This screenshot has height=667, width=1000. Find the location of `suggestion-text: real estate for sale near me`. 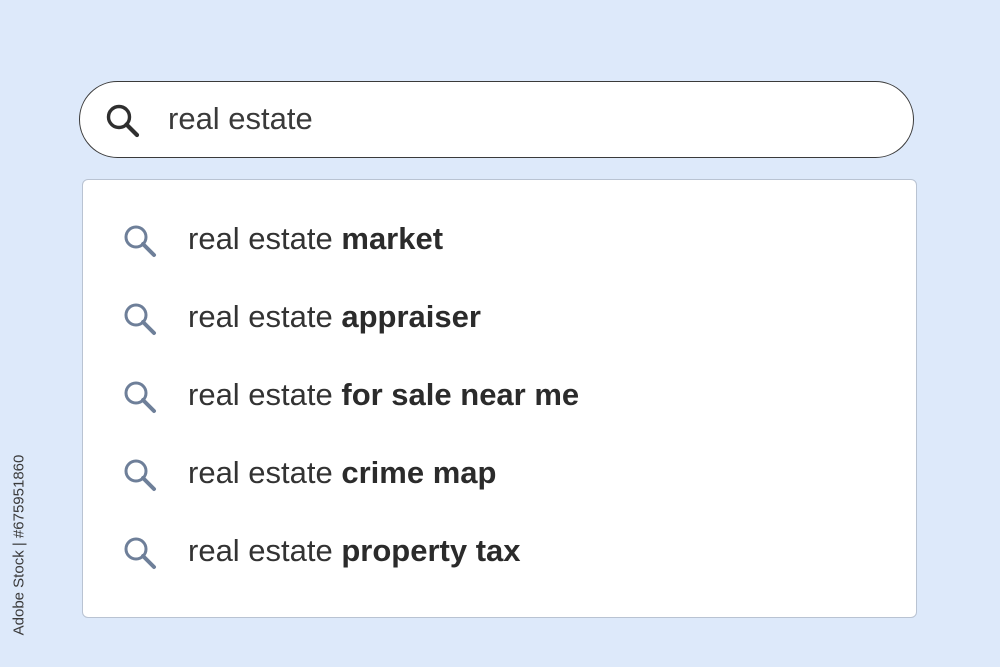

suggestion-text: real estate for sale near me is located at coordinates (383, 395).